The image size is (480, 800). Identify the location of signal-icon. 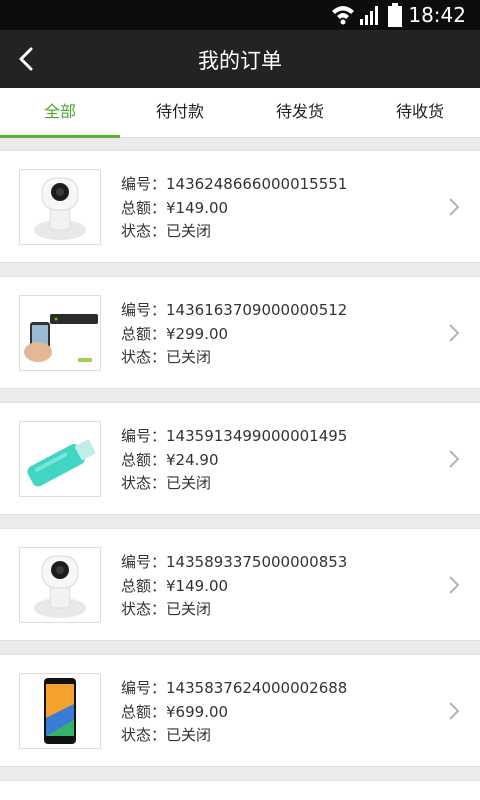
(369, 15).